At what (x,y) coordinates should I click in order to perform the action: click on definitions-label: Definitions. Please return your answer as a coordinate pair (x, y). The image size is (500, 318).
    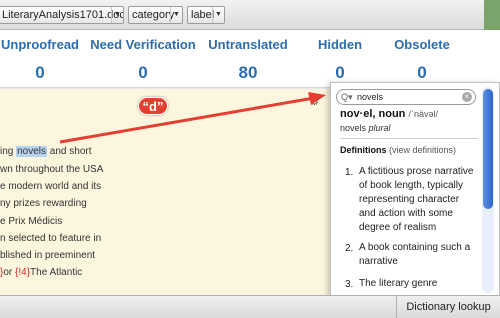
    Looking at the image, I should click on (363, 150).